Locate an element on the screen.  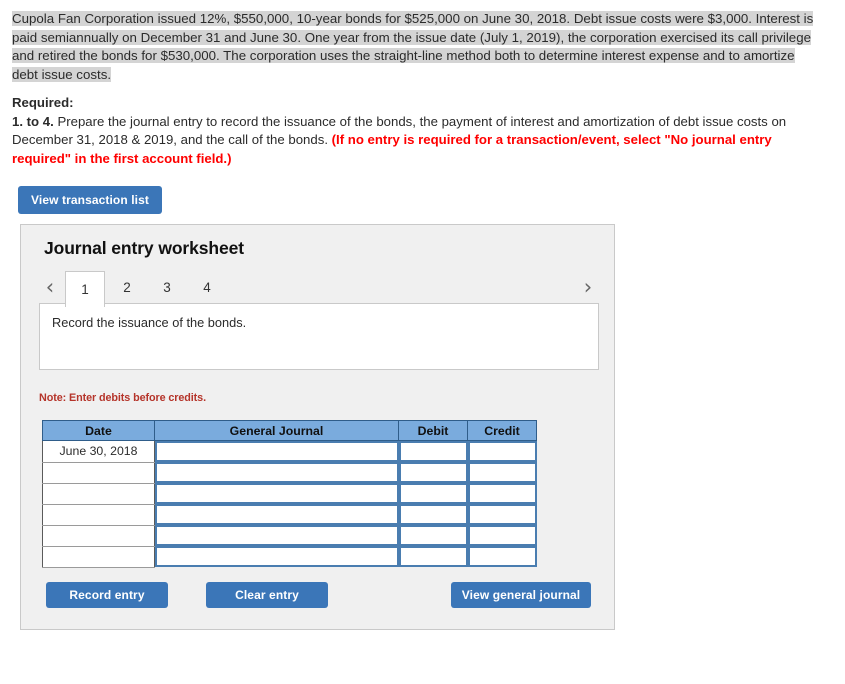
required-heading: Required: is located at coordinates (43, 102).